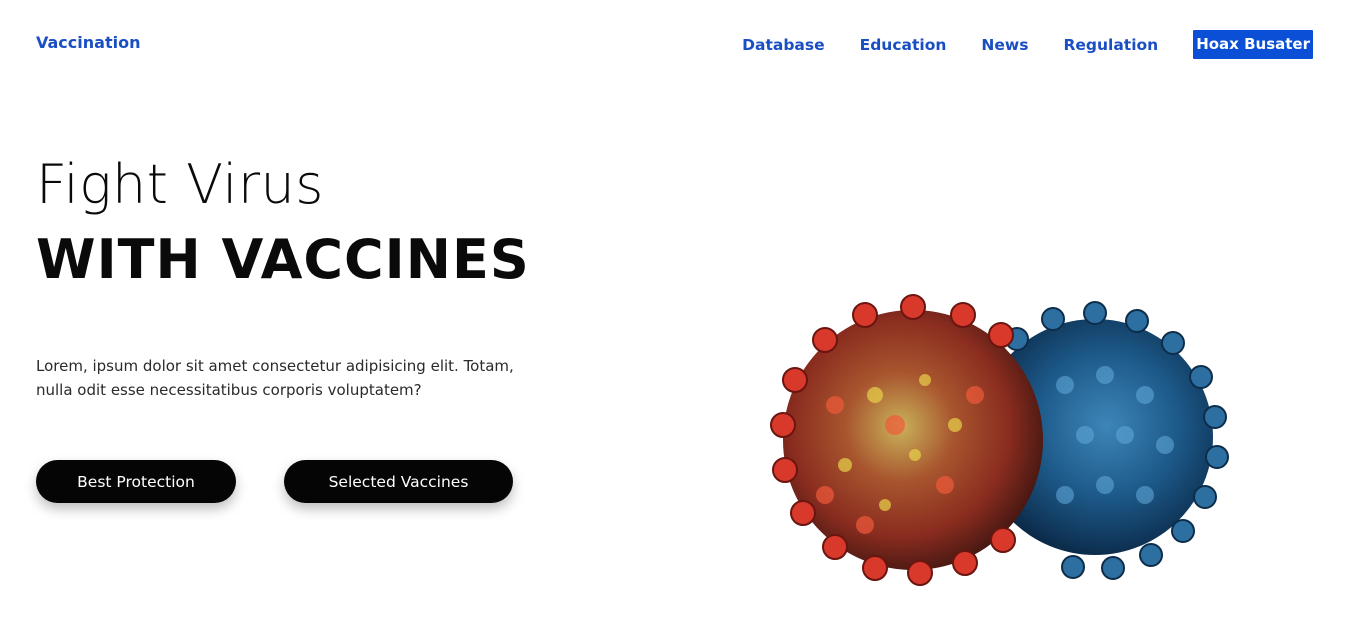 The width and height of the screenshot is (1346, 621). Describe the element at coordinates (1004, 45) in the screenshot. I see `nav-link-news: News` at that location.